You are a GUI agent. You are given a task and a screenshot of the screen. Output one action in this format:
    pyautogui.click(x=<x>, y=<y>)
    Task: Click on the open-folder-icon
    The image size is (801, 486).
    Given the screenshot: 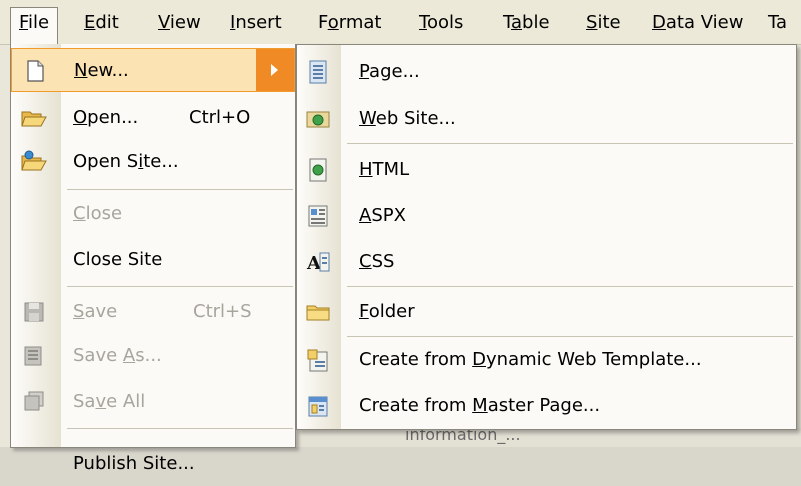 What is the action you would take?
    pyautogui.click(x=34, y=118)
    